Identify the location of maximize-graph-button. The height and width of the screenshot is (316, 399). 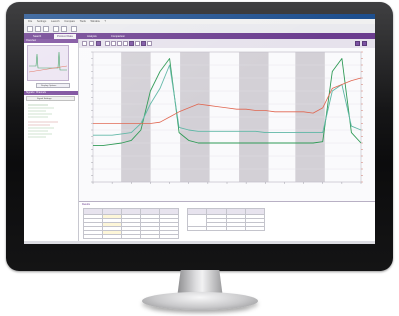
(357, 43).